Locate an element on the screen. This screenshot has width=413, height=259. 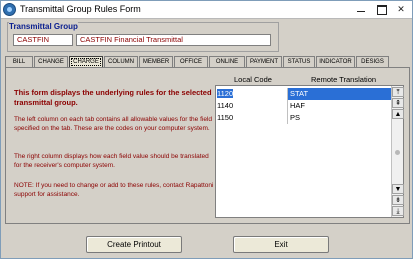
close-icon: ✕ is located at coordinates (401, 9).